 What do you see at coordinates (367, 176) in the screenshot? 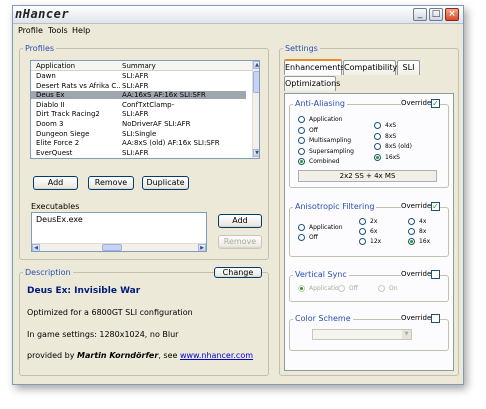
I see `aa-status: 2x2 SS + 4x MS` at bounding box center [367, 176].